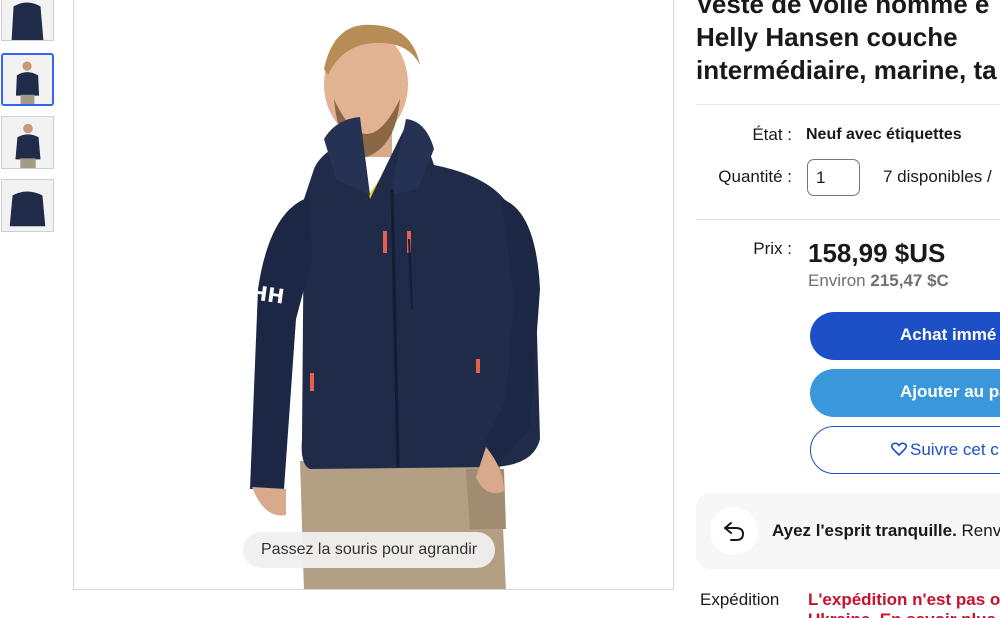 The width and height of the screenshot is (1000, 618). Describe the element at coordinates (937, 176) in the screenshot. I see `availability-text: 7 disponibles /` at that location.